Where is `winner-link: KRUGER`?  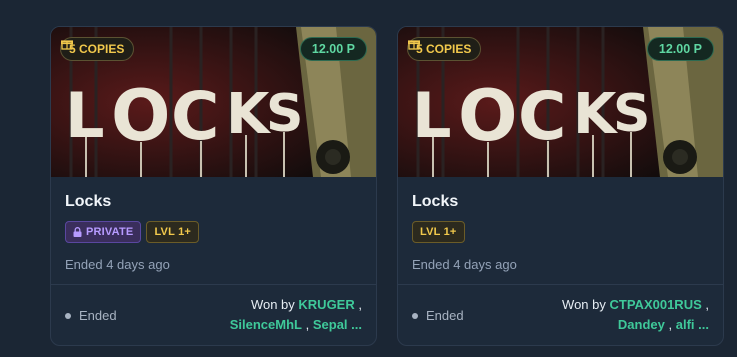 winner-link: KRUGER is located at coordinates (326, 304).